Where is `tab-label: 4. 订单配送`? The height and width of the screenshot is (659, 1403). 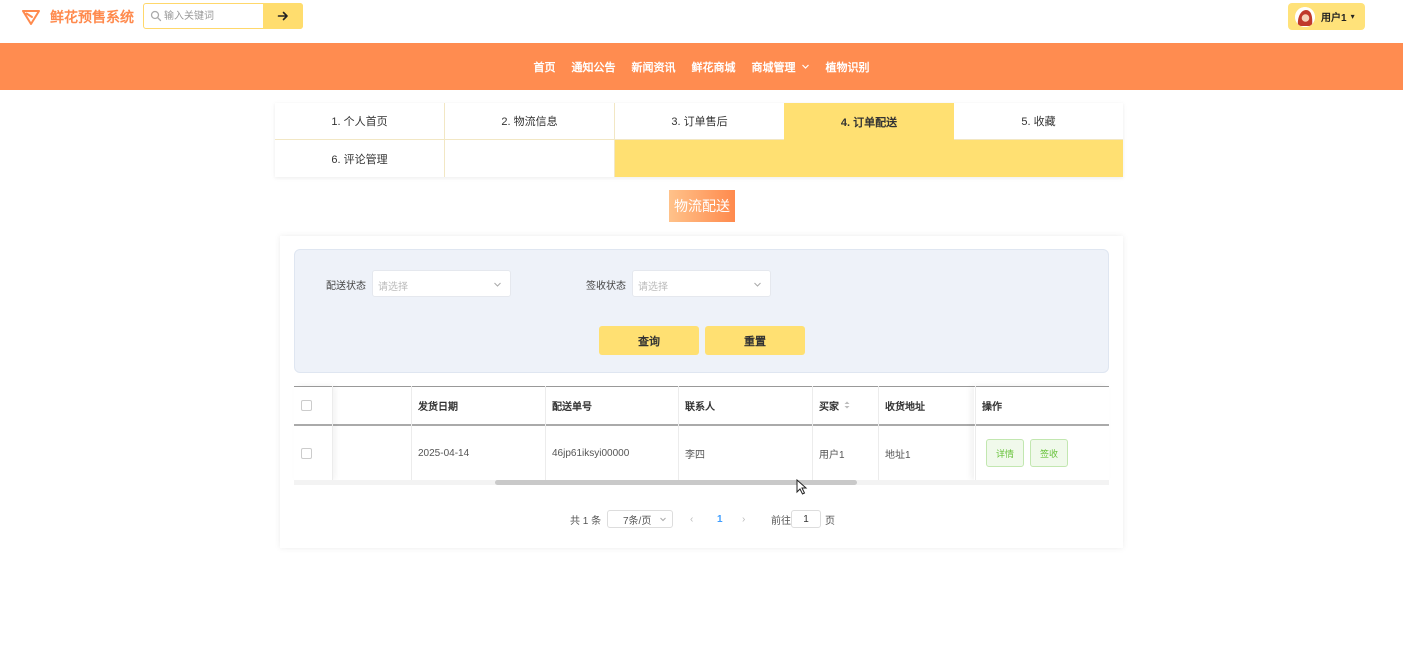 tab-label: 4. 订单配送 is located at coordinates (869, 122).